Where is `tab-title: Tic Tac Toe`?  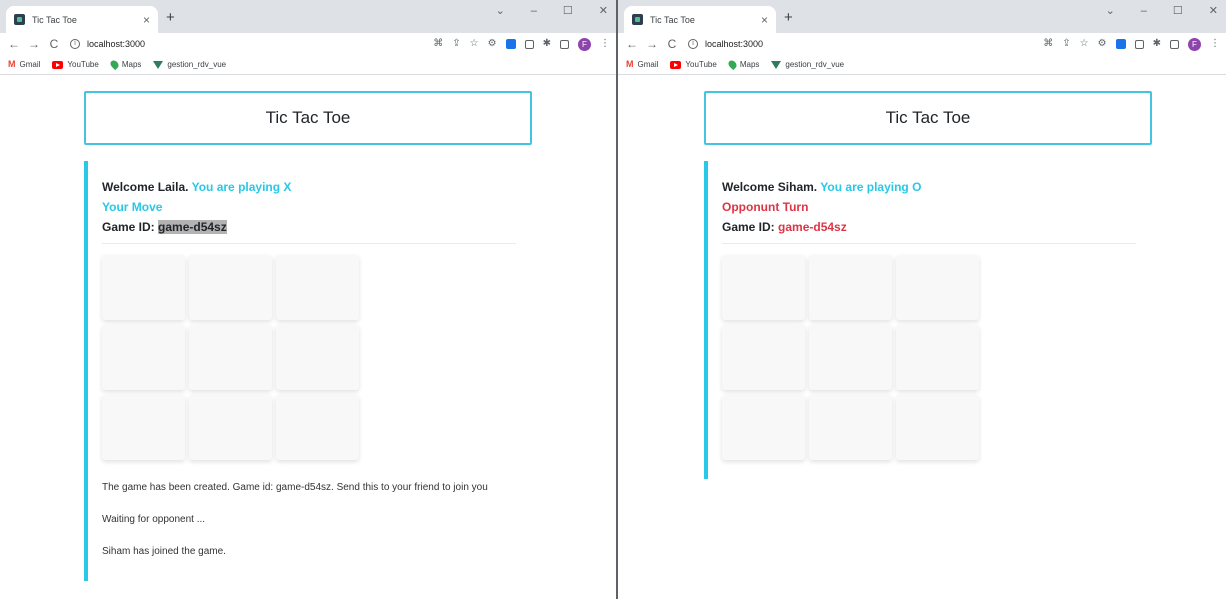
tab-title: Tic Tac Toe is located at coordinates (54, 19).